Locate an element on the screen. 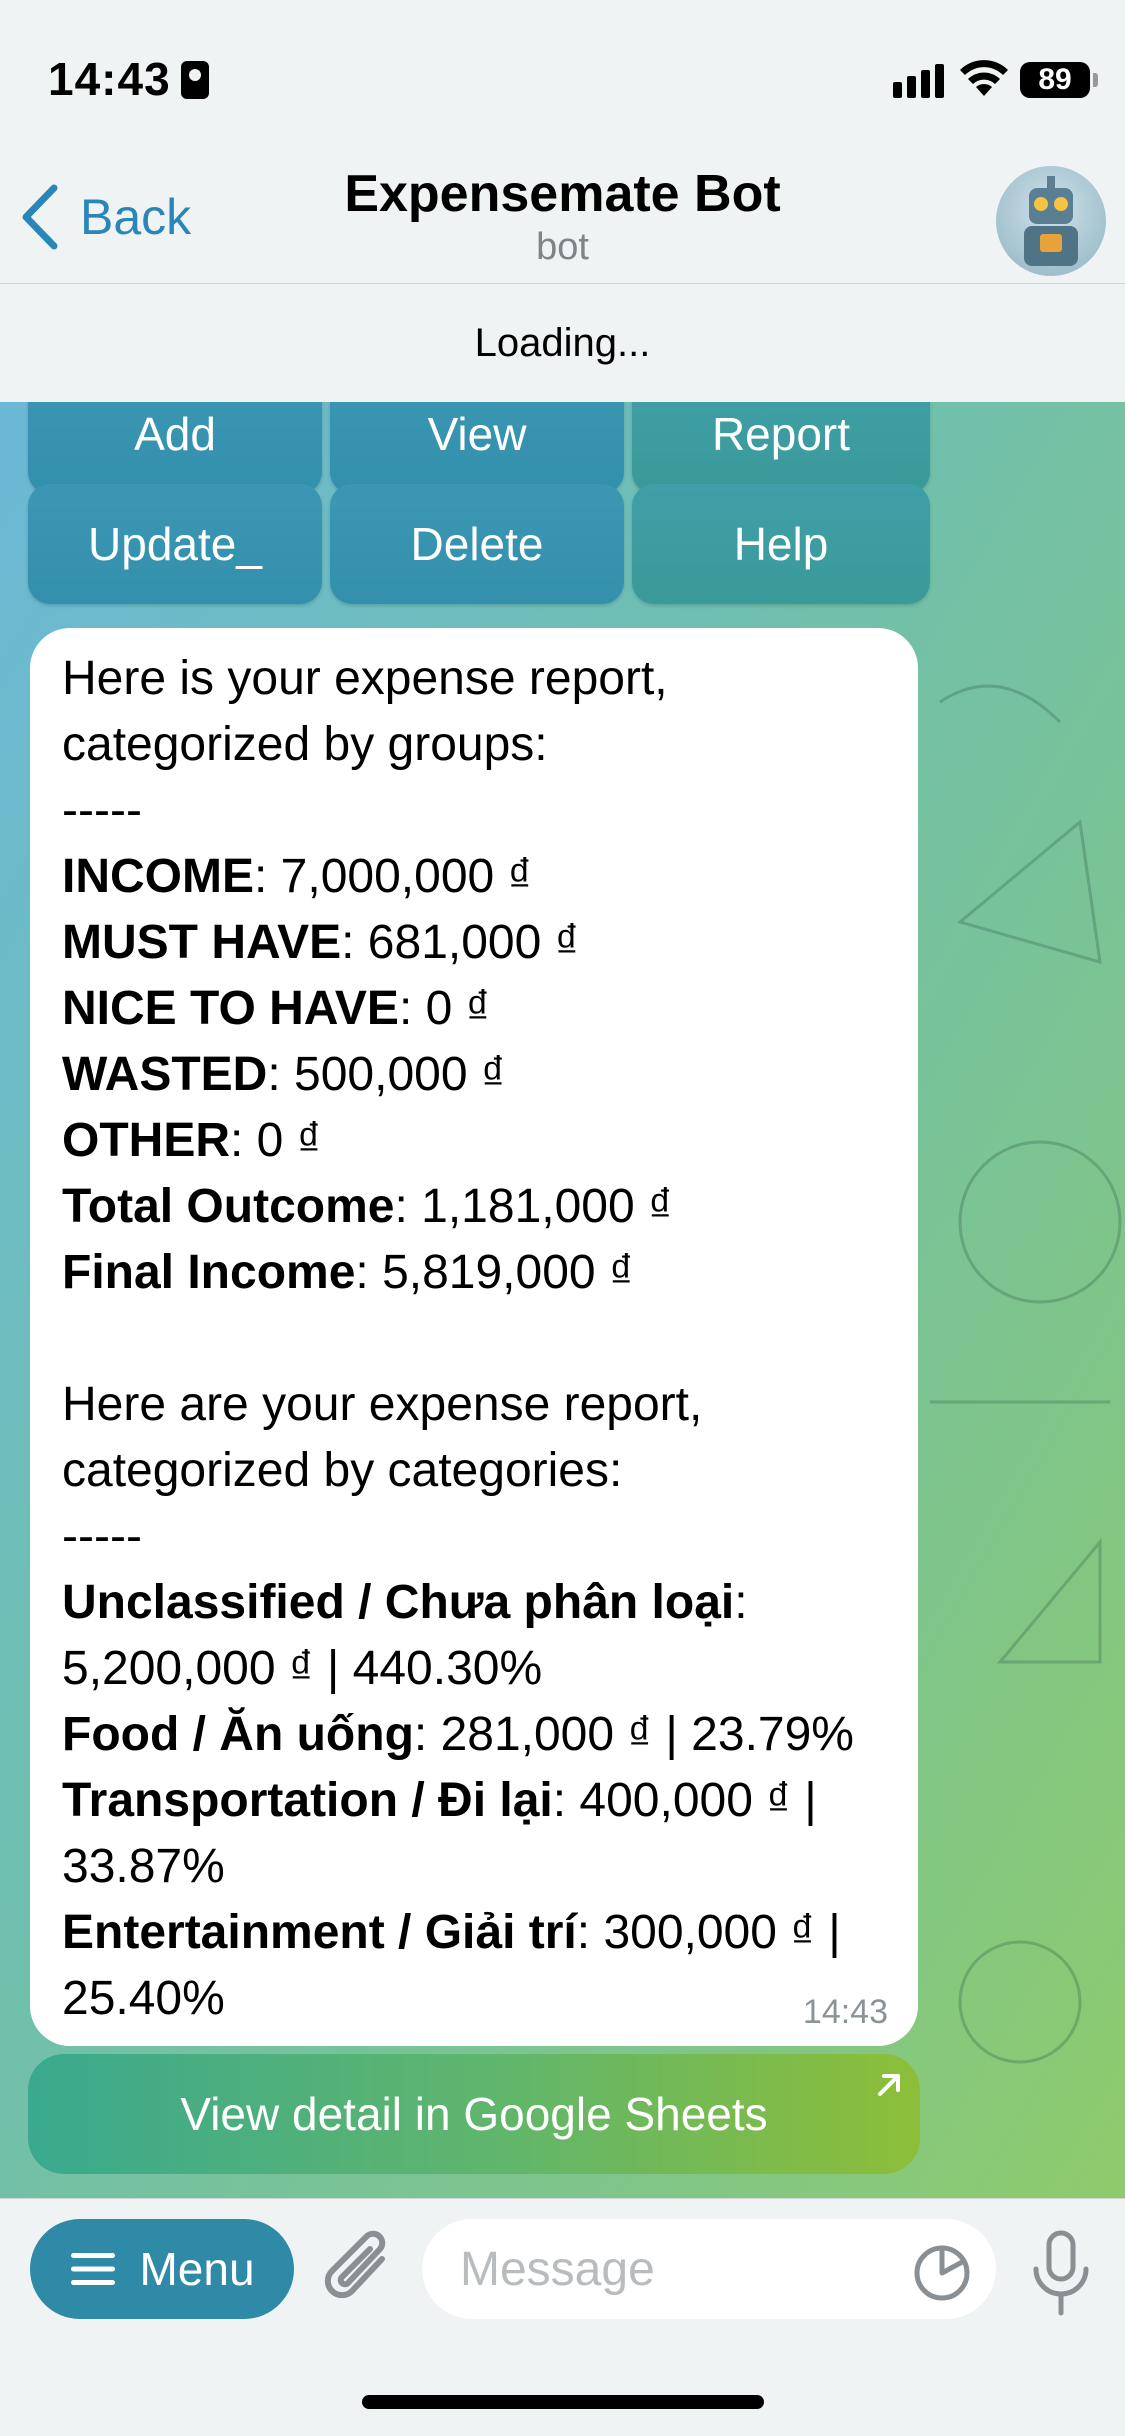 Image resolution: width=1125 pixels, height=2436 pixels. message-timestamp: 14:43 is located at coordinates (845, 2012).